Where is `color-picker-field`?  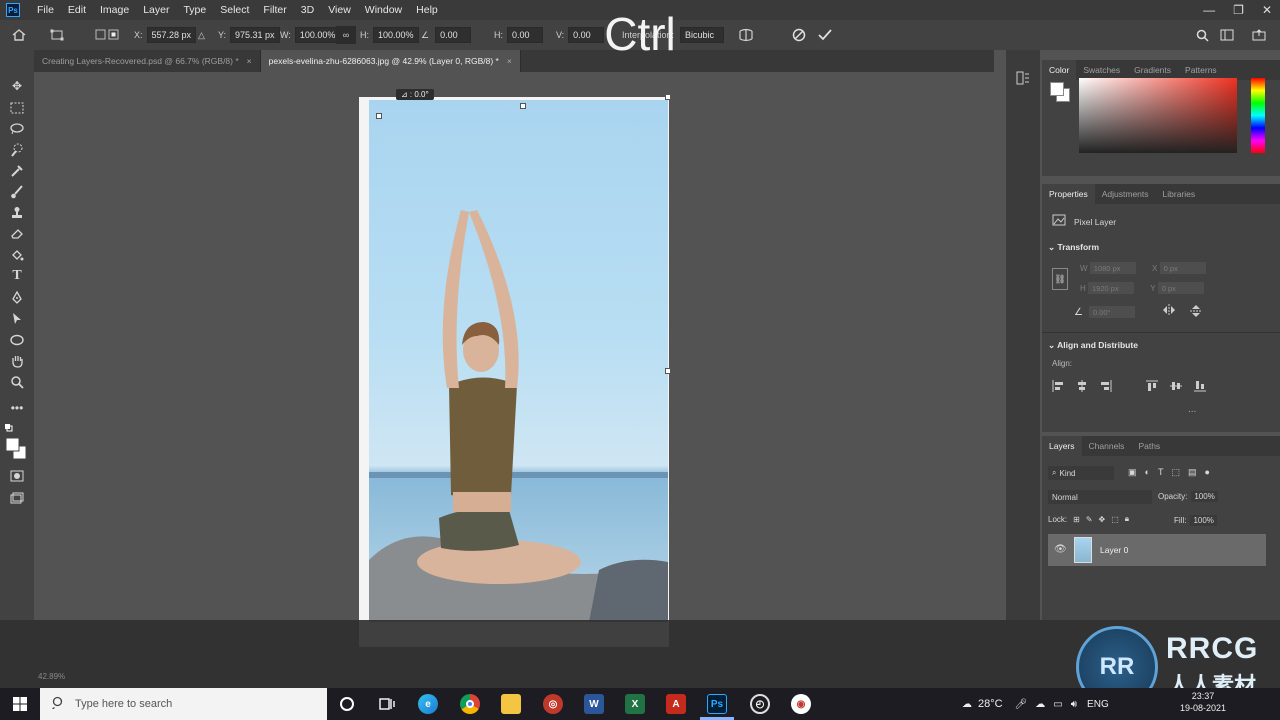 color-picker-field is located at coordinates (1158, 115).